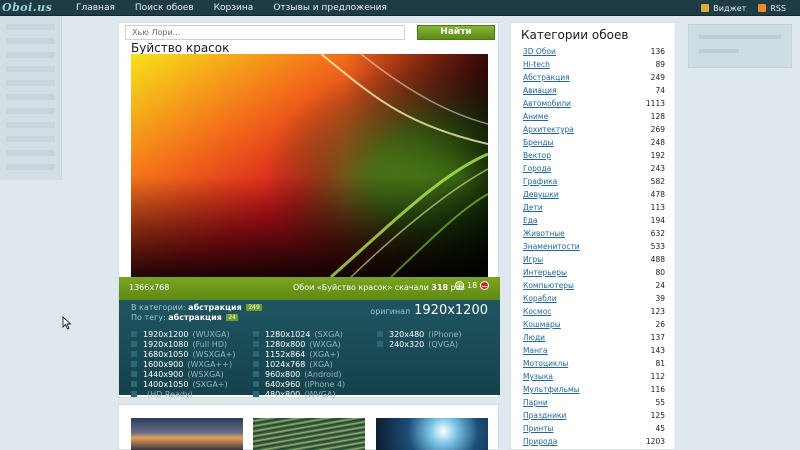 The image size is (800, 450). What do you see at coordinates (540, 298) in the screenshot?
I see `category-link: Корабли` at bounding box center [540, 298].